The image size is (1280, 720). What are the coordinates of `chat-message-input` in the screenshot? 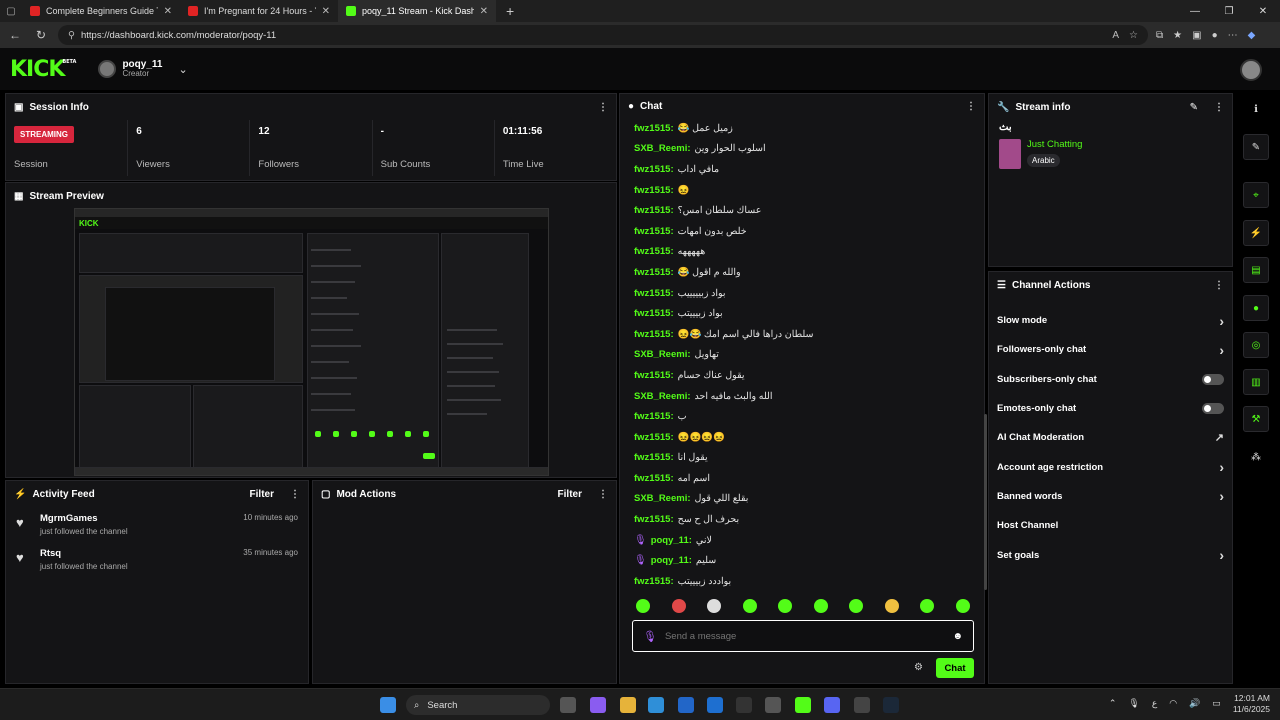 It's located at (804, 636).